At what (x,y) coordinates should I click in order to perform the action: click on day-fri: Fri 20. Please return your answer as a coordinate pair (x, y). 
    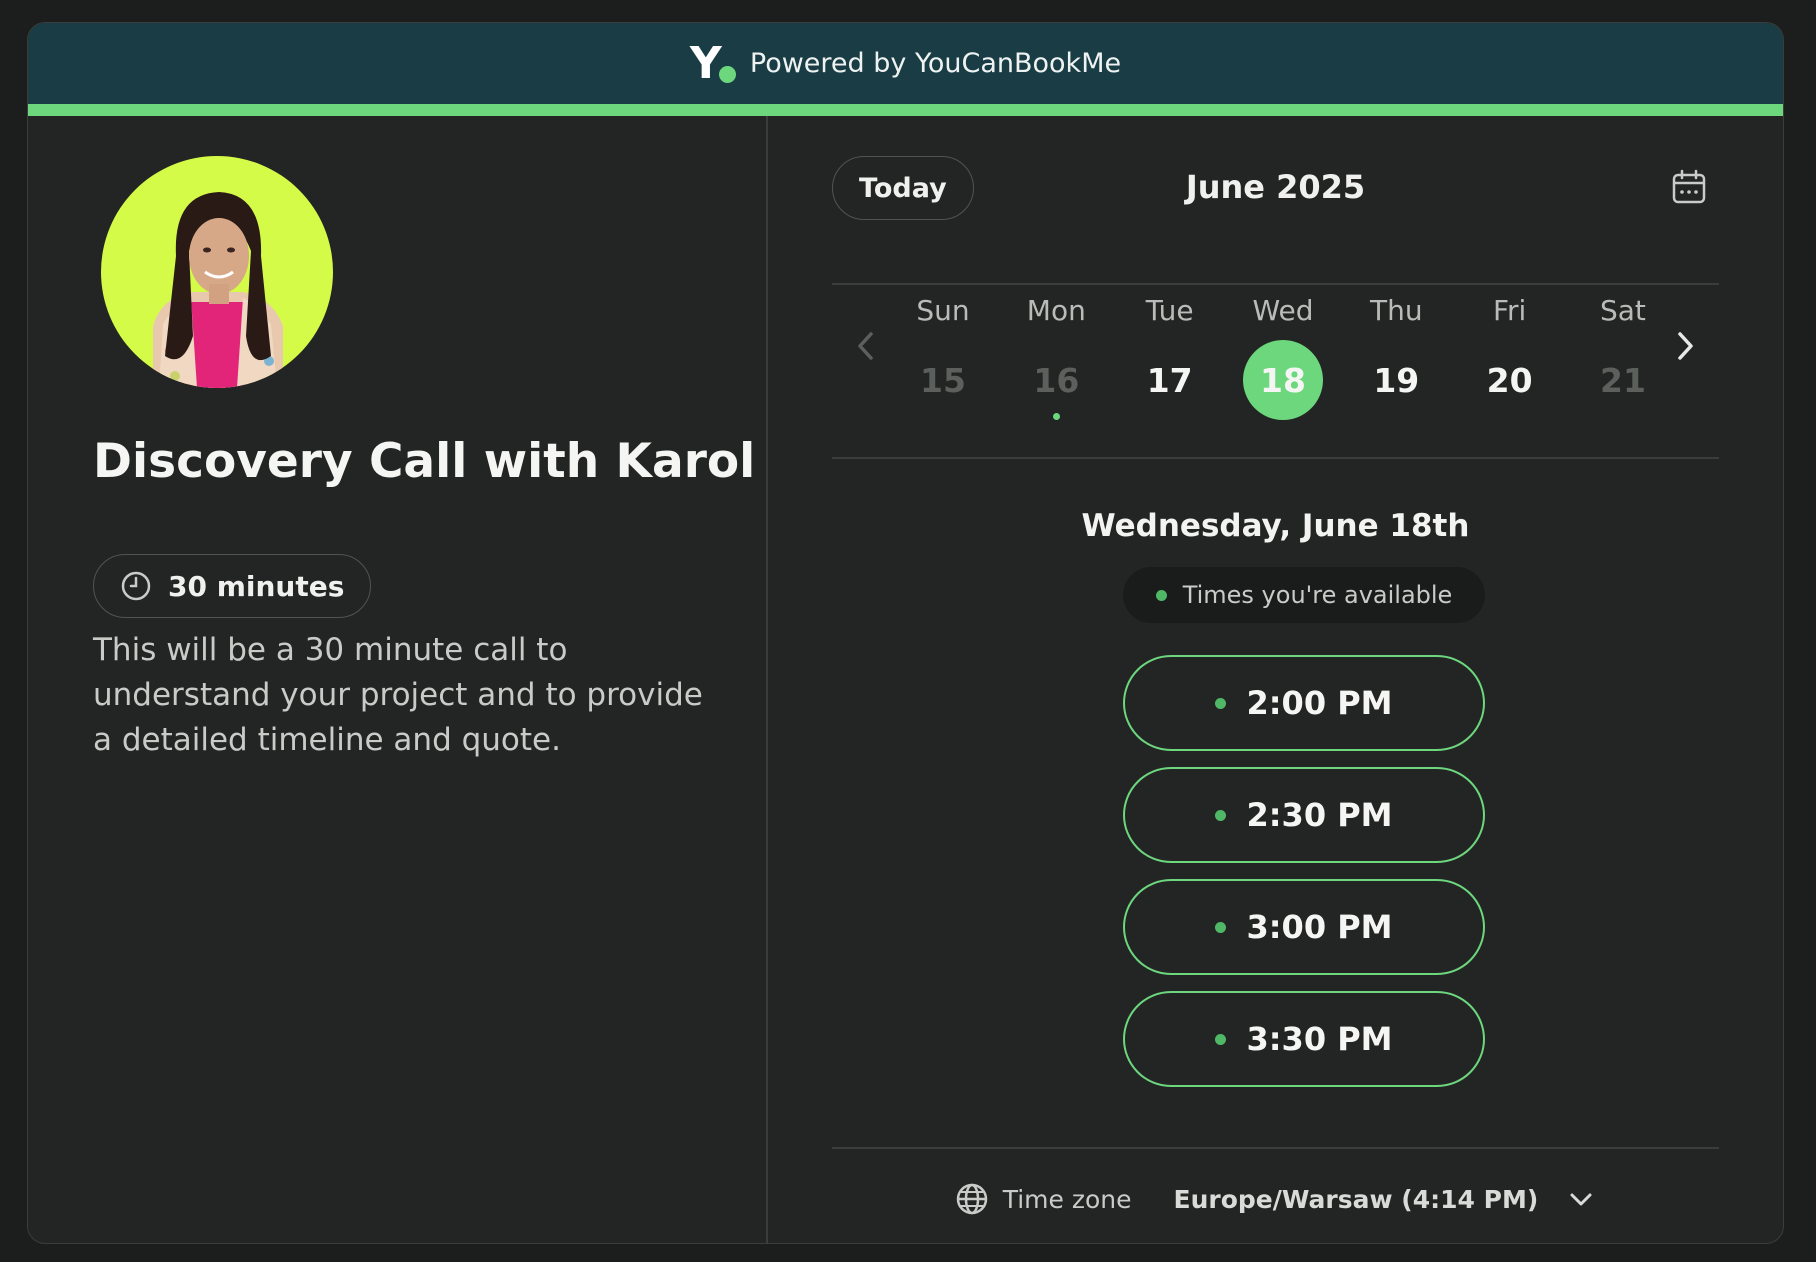
    Looking at the image, I should click on (1510, 357).